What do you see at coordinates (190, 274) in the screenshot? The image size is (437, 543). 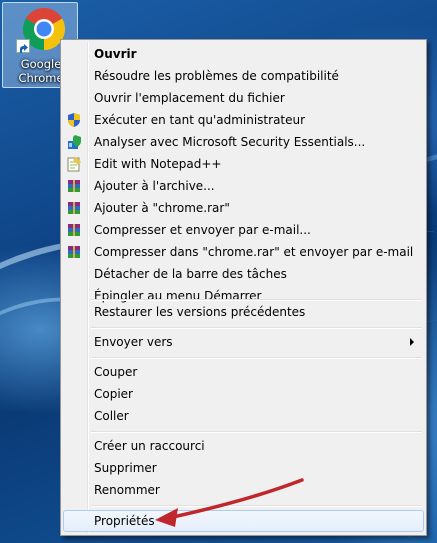 I see `menu-item-label: Détacher de la barre des tâches` at bounding box center [190, 274].